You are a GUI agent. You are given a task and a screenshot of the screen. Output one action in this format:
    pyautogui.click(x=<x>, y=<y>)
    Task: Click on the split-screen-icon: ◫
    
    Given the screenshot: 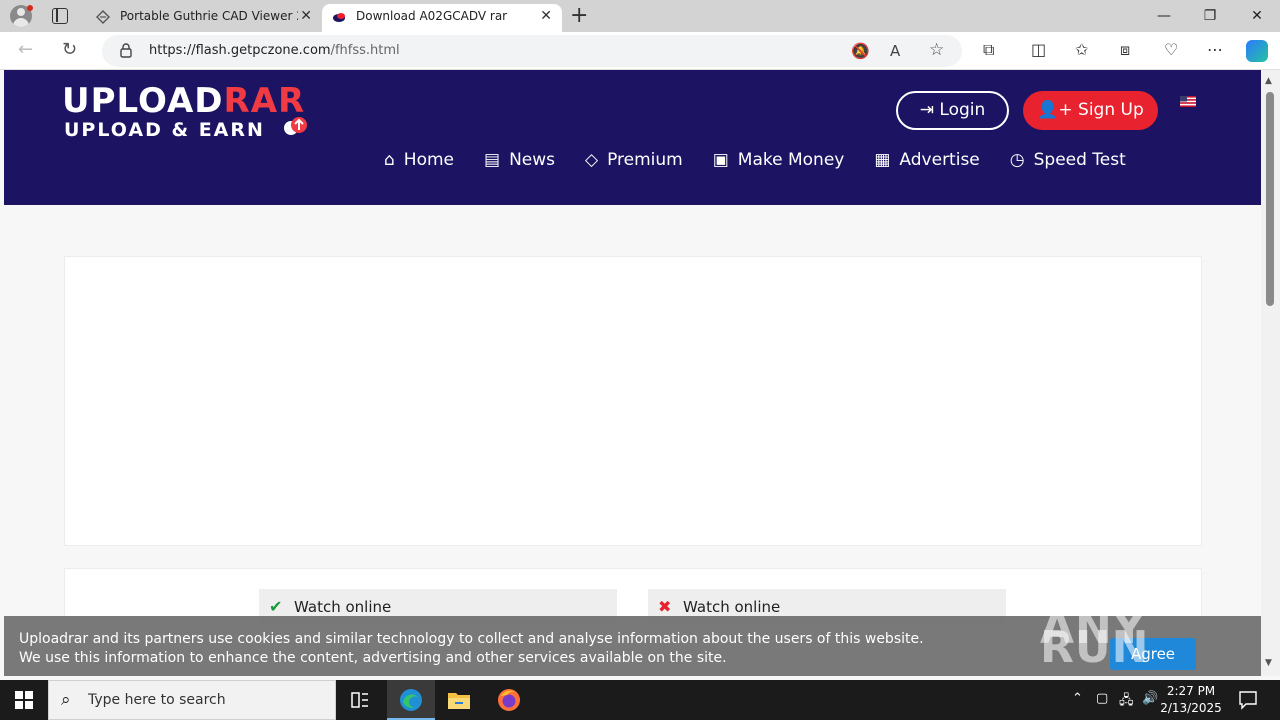 What is the action you would take?
    pyautogui.click(x=1038, y=50)
    